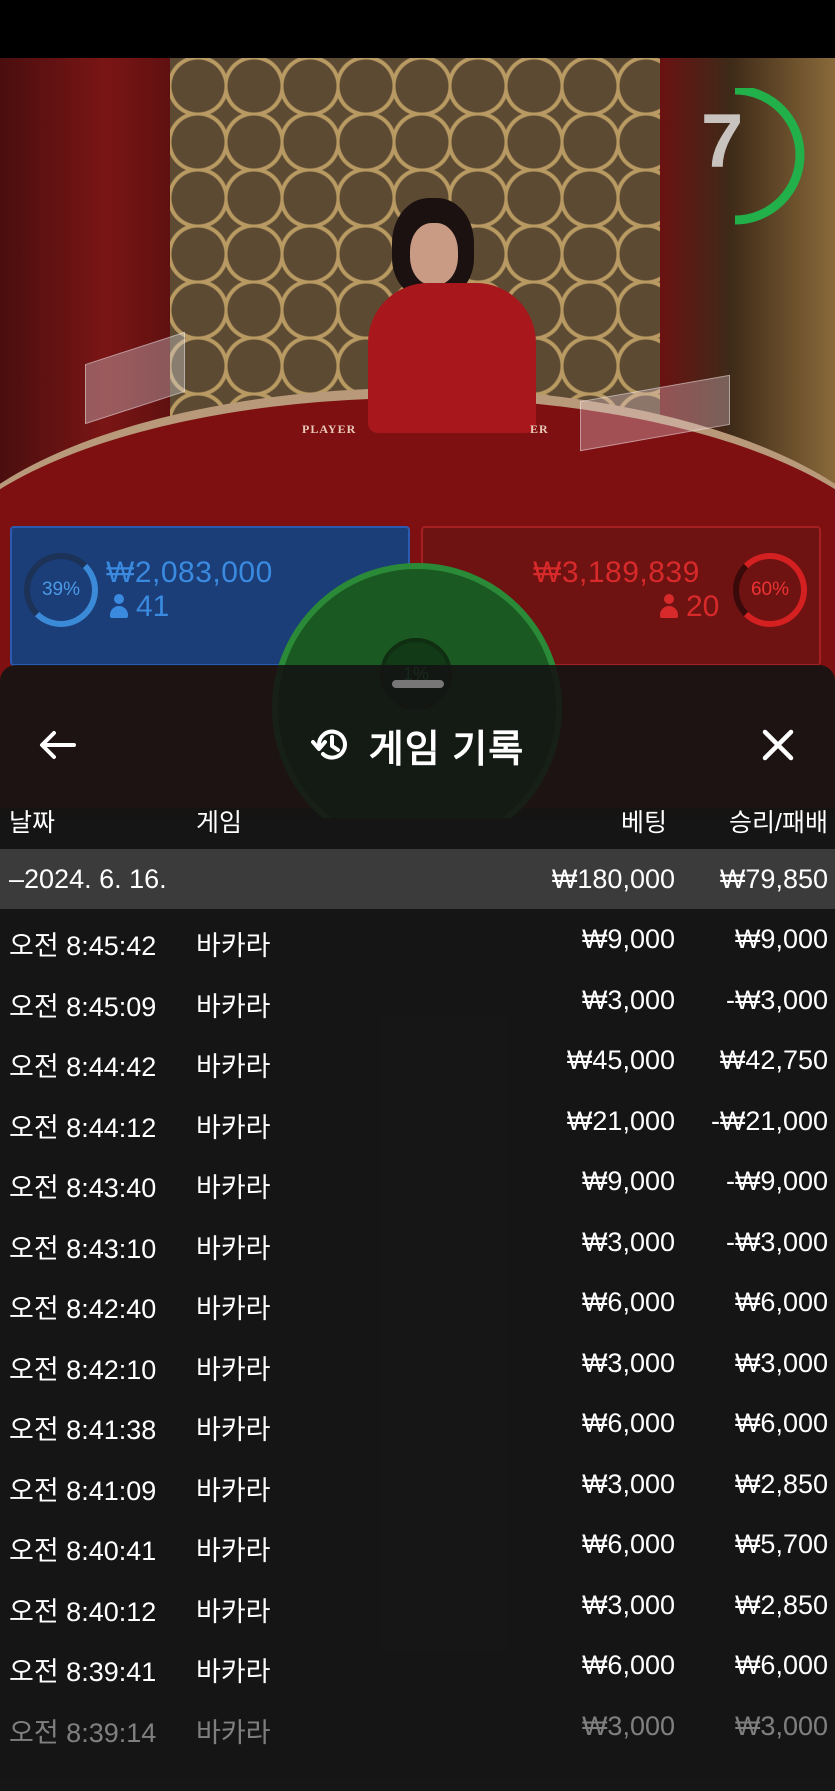  I want to click on row-time: 오전 8:43:40, so click(83, 1188).